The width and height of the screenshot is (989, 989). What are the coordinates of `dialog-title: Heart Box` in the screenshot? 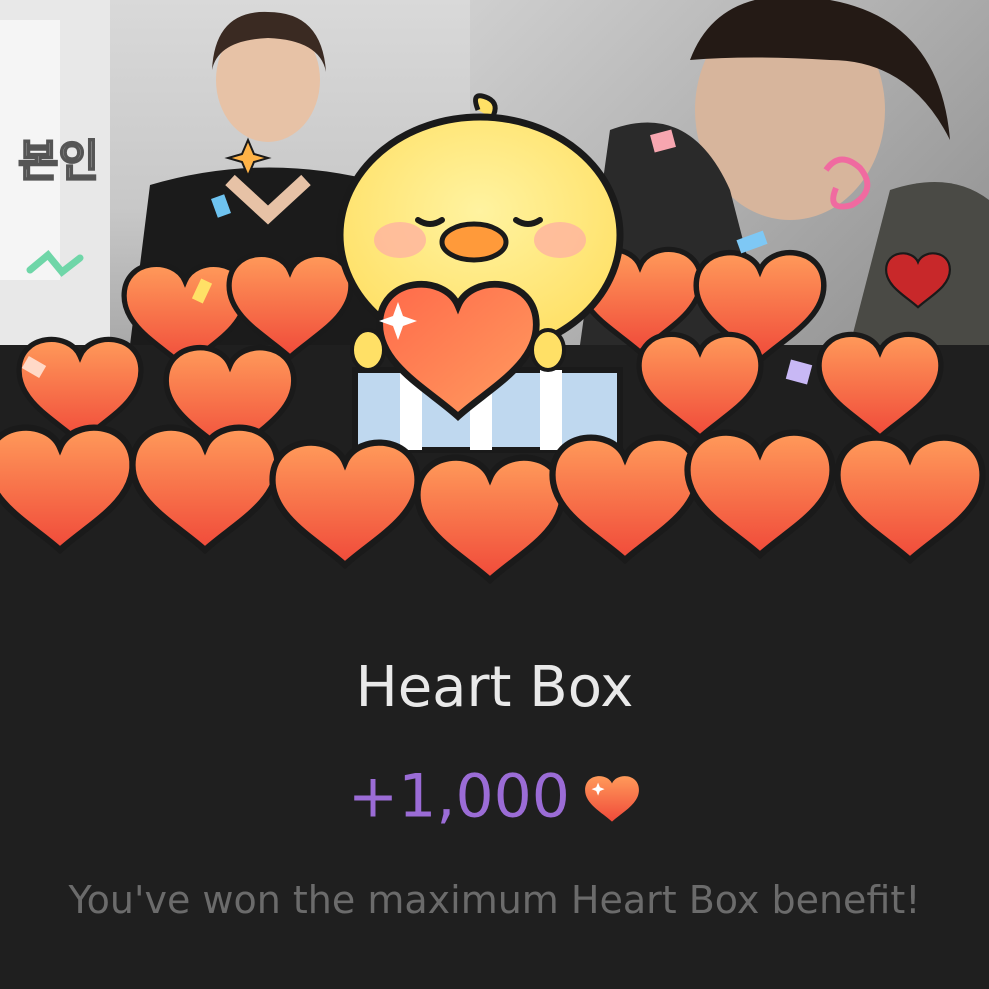 It's located at (494, 687).